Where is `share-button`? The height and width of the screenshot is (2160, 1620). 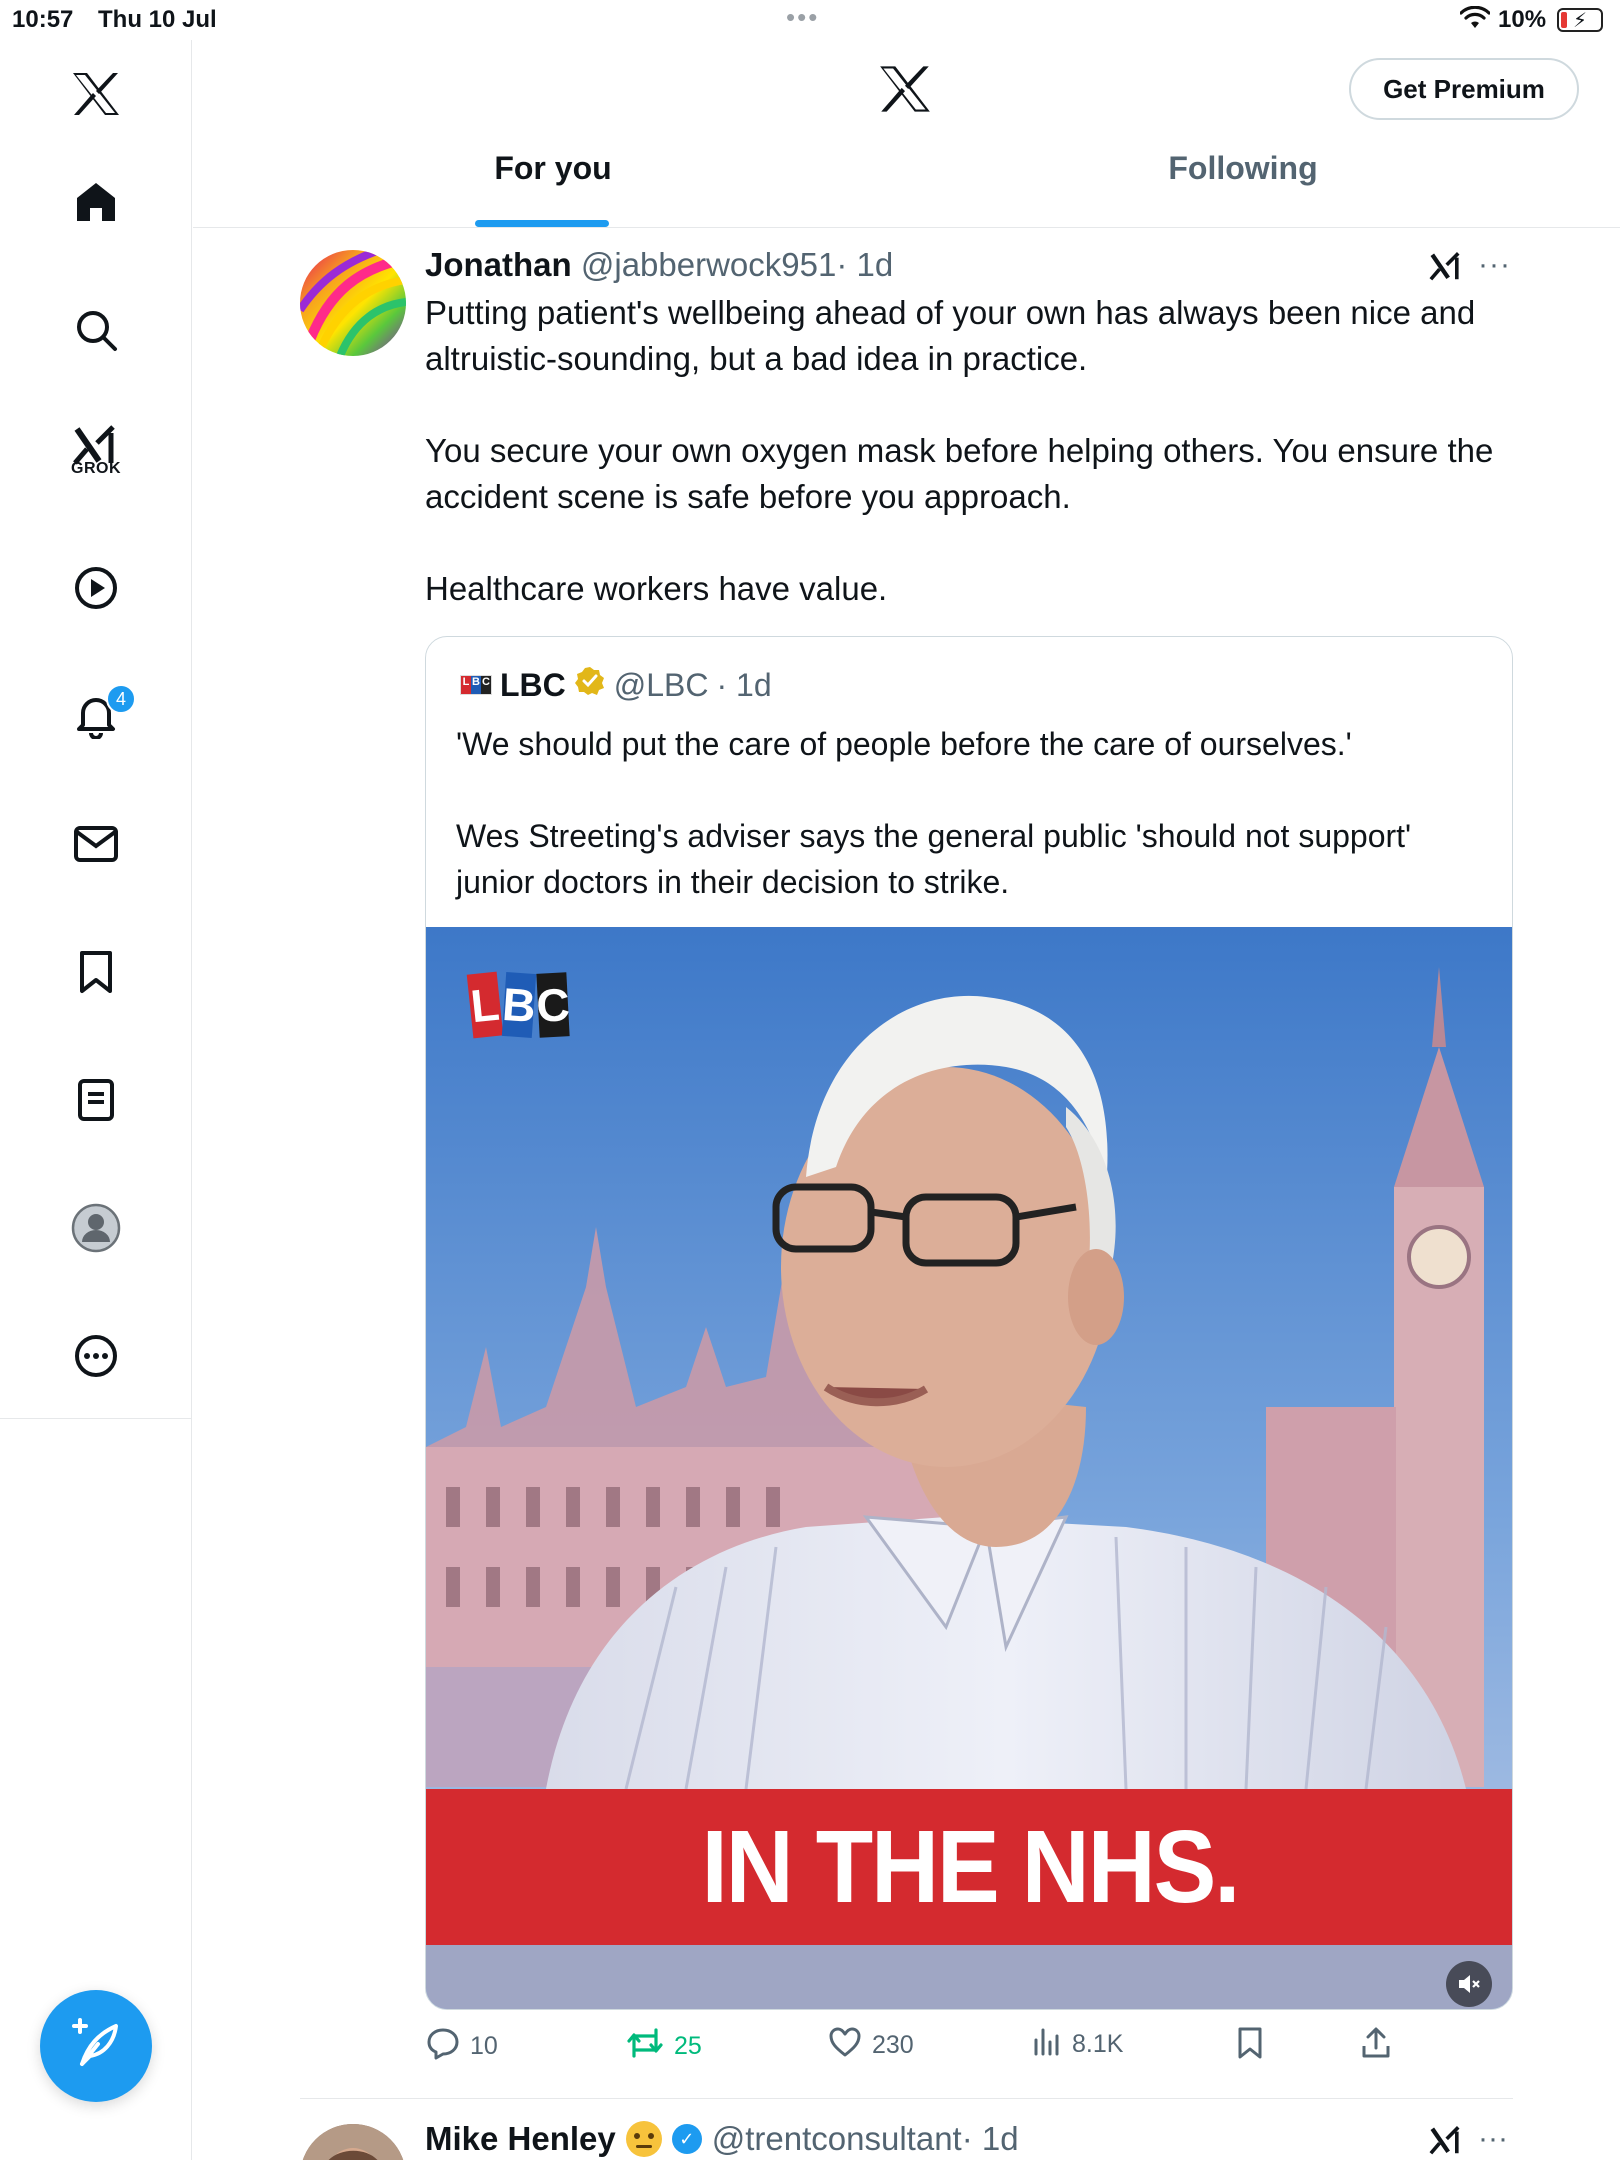 share-button is located at coordinates (1376, 2046).